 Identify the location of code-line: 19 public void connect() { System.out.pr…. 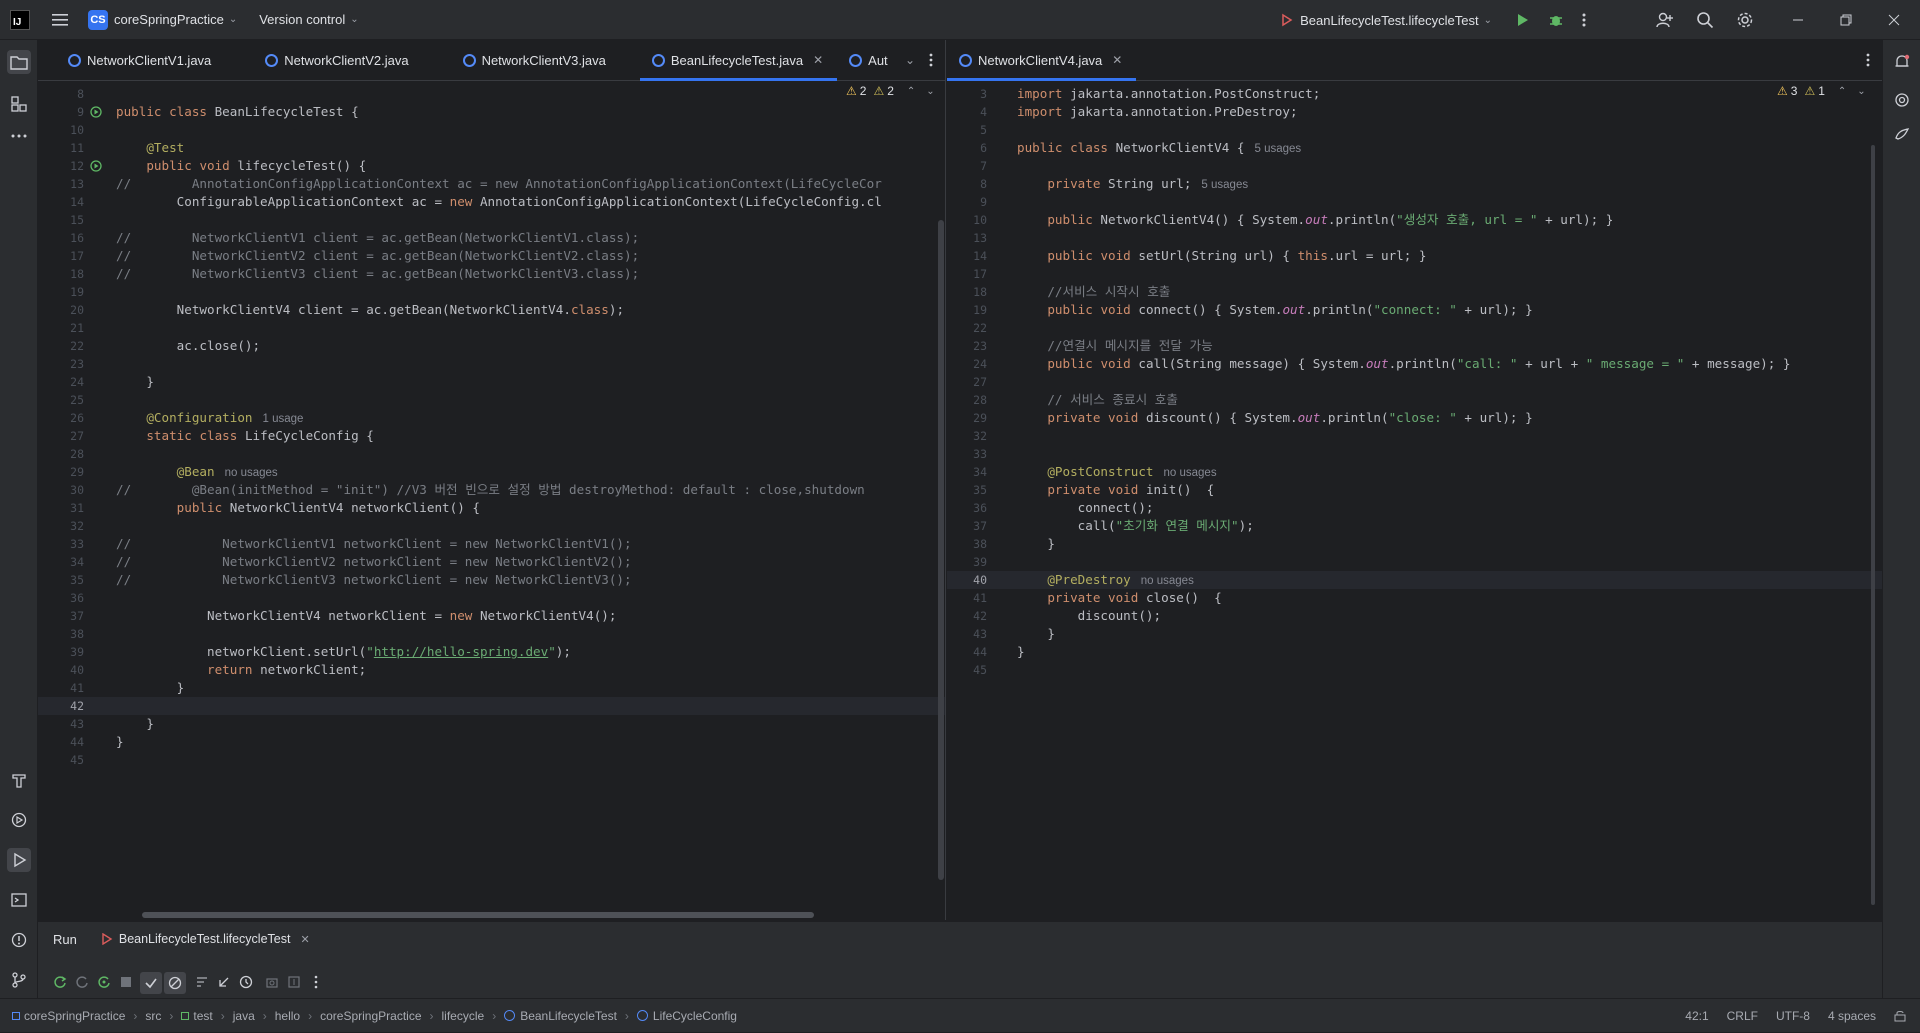
(1414, 310).